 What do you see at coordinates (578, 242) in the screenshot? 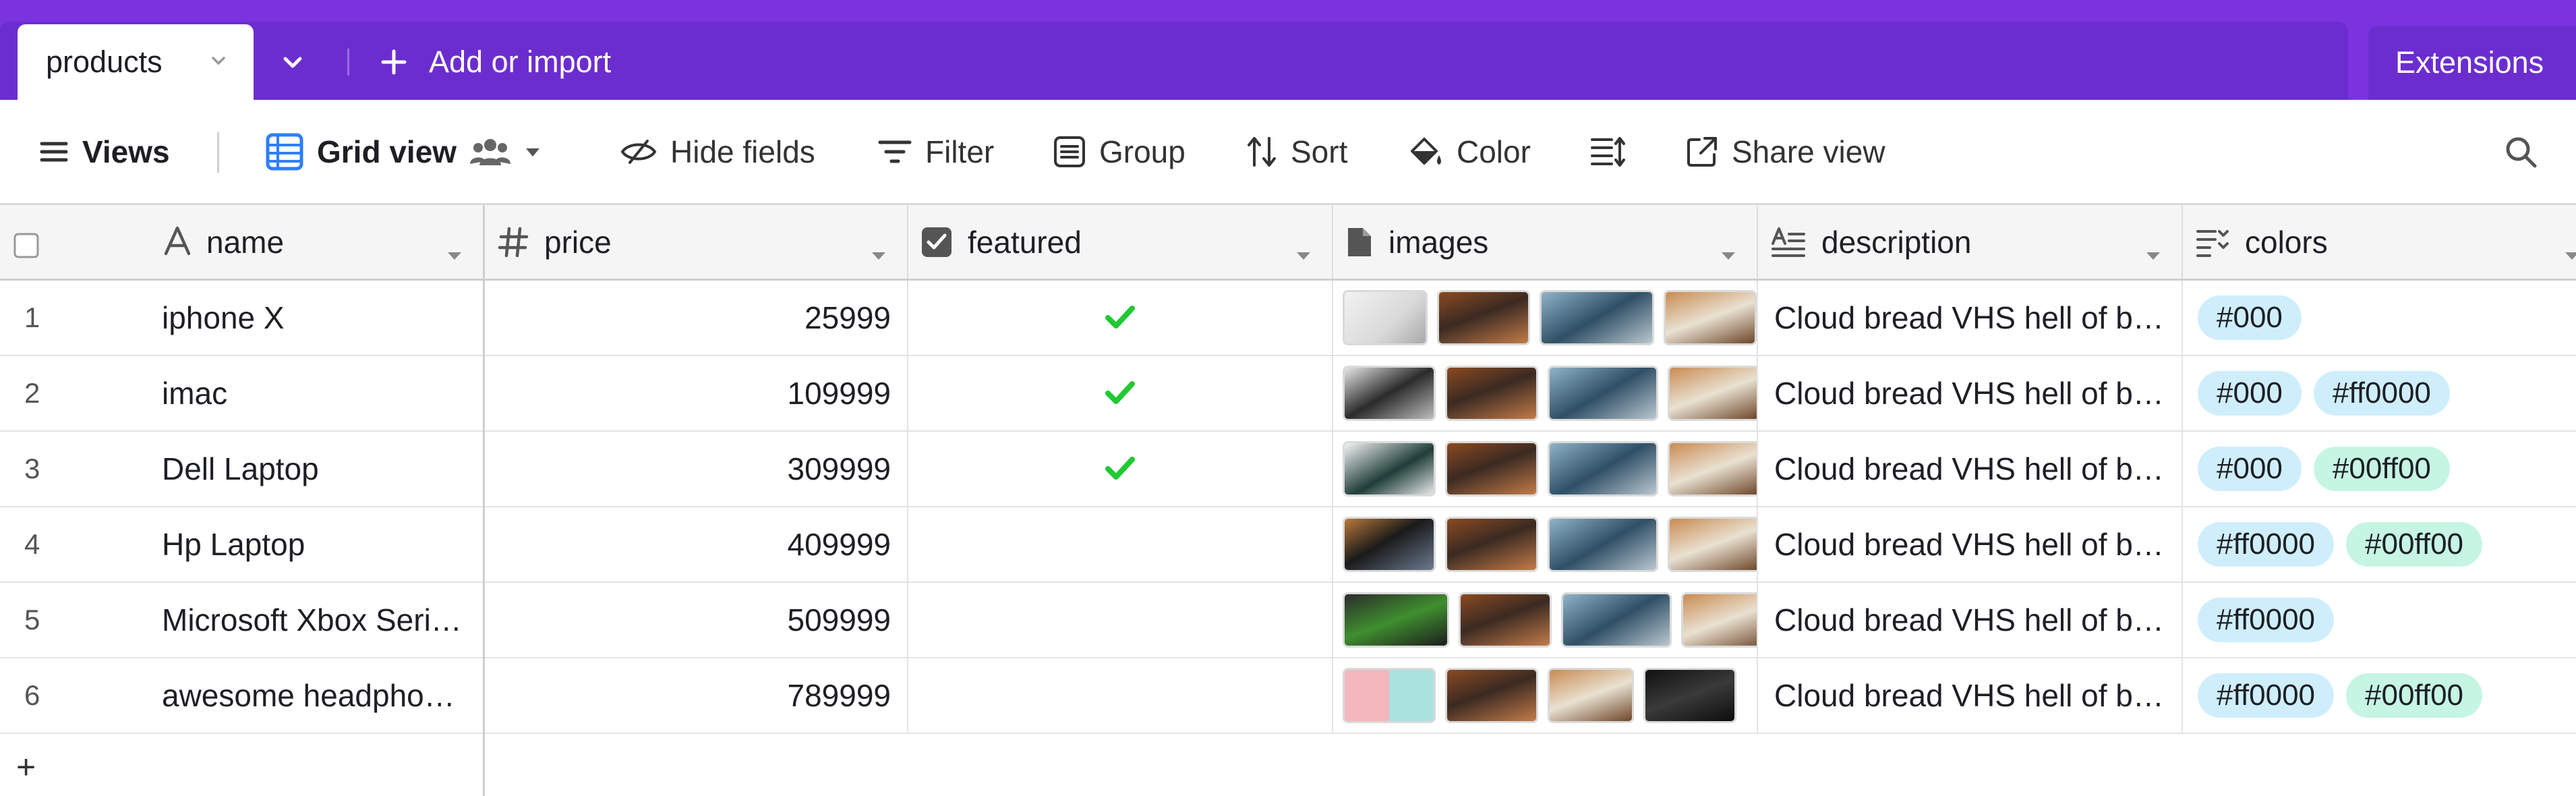
I see `column-label: price` at bounding box center [578, 242].